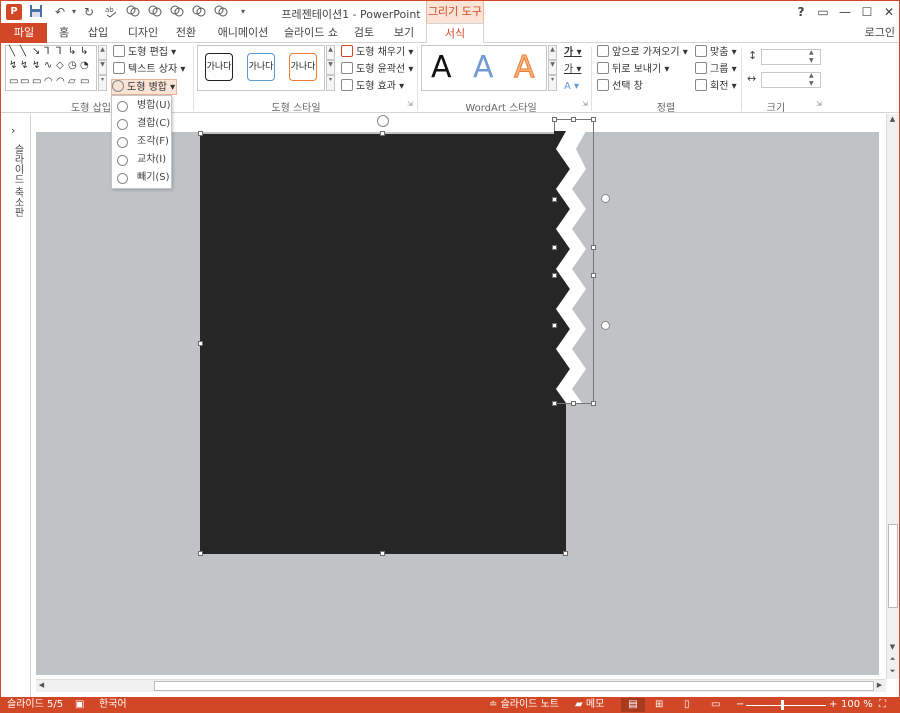 Image resolution: width=900 pixels, height=713 pixels. Describe the element at coordinates (880, 33) in the screenshot. I see `login-link: 로그인` at that location.